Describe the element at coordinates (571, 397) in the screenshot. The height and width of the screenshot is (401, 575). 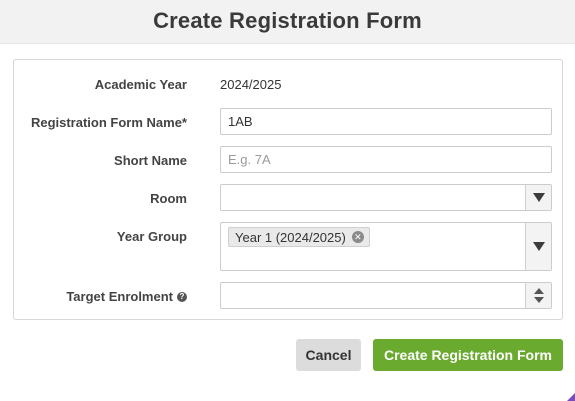
I see `corner-decoration` at that location.